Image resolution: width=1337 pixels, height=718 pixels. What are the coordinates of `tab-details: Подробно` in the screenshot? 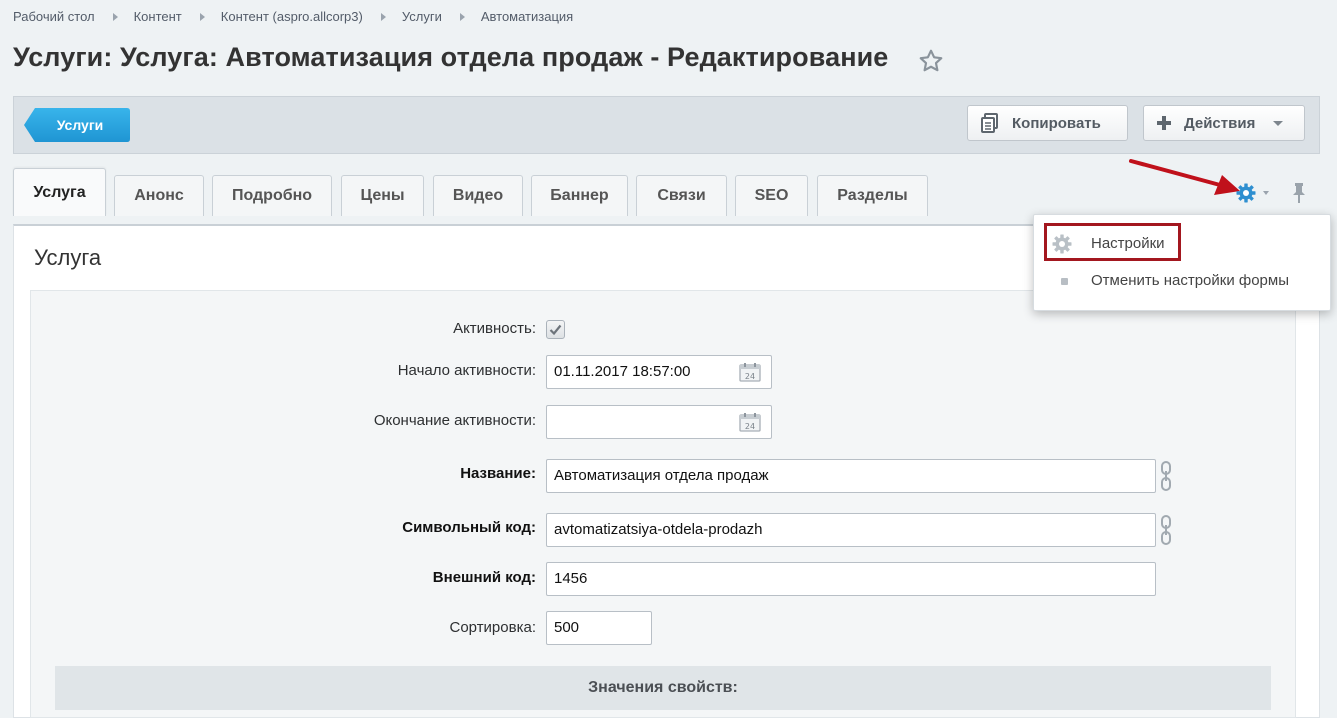 It's located at (272, 195).